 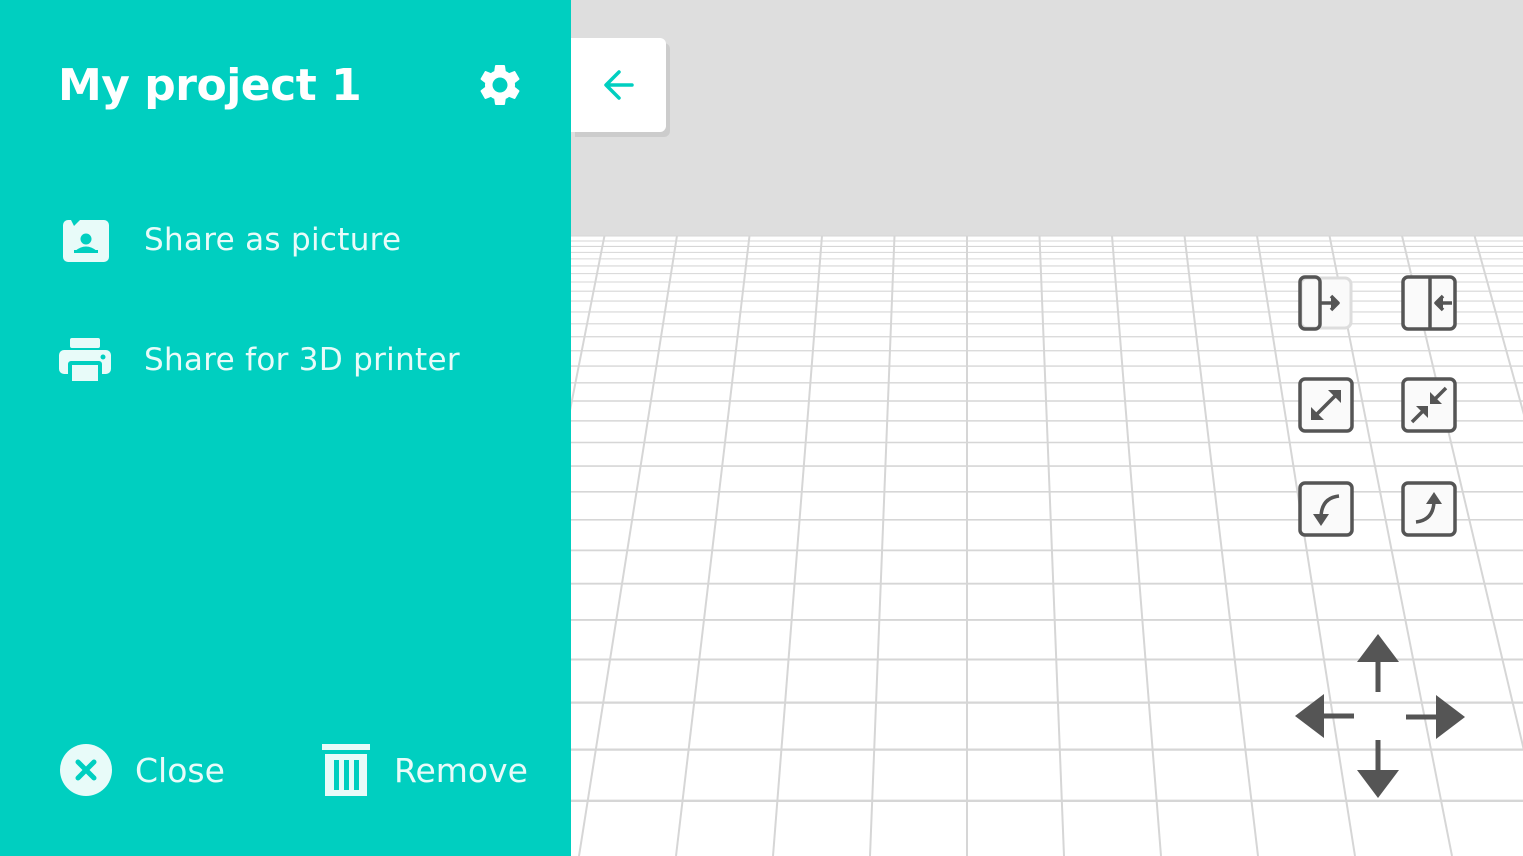 I want to click on expand-icon, so click(x=1326, y=405).